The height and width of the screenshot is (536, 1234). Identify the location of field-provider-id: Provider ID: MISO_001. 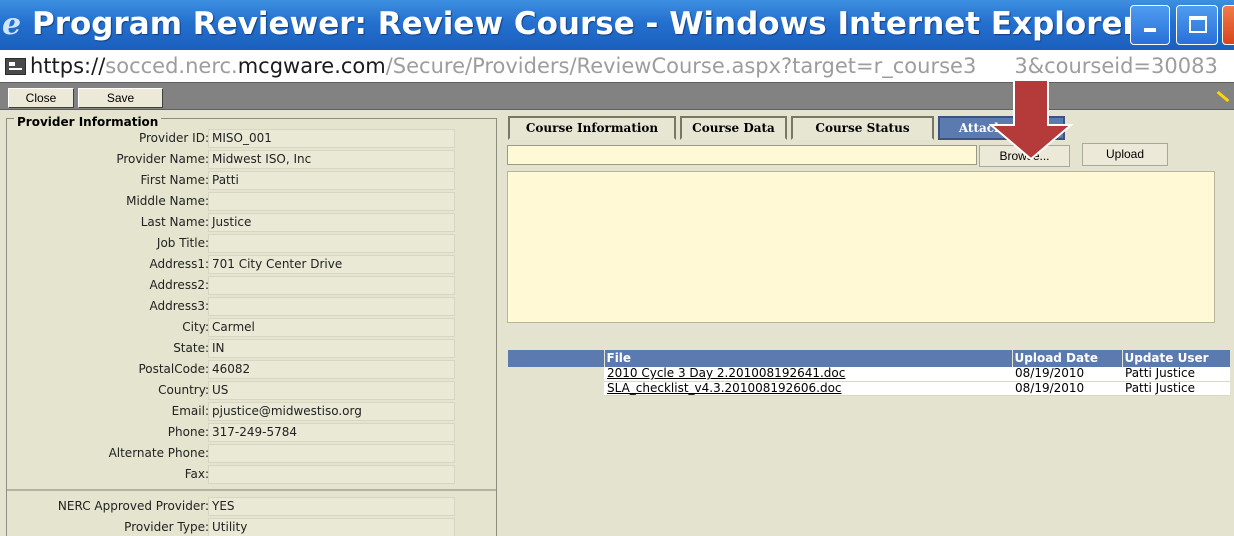
(242, 139).